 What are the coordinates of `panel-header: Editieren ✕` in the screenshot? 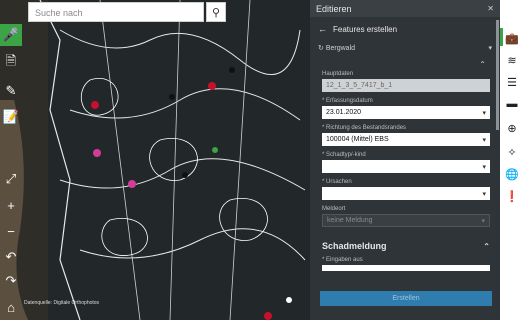 It's located at (405, 8).